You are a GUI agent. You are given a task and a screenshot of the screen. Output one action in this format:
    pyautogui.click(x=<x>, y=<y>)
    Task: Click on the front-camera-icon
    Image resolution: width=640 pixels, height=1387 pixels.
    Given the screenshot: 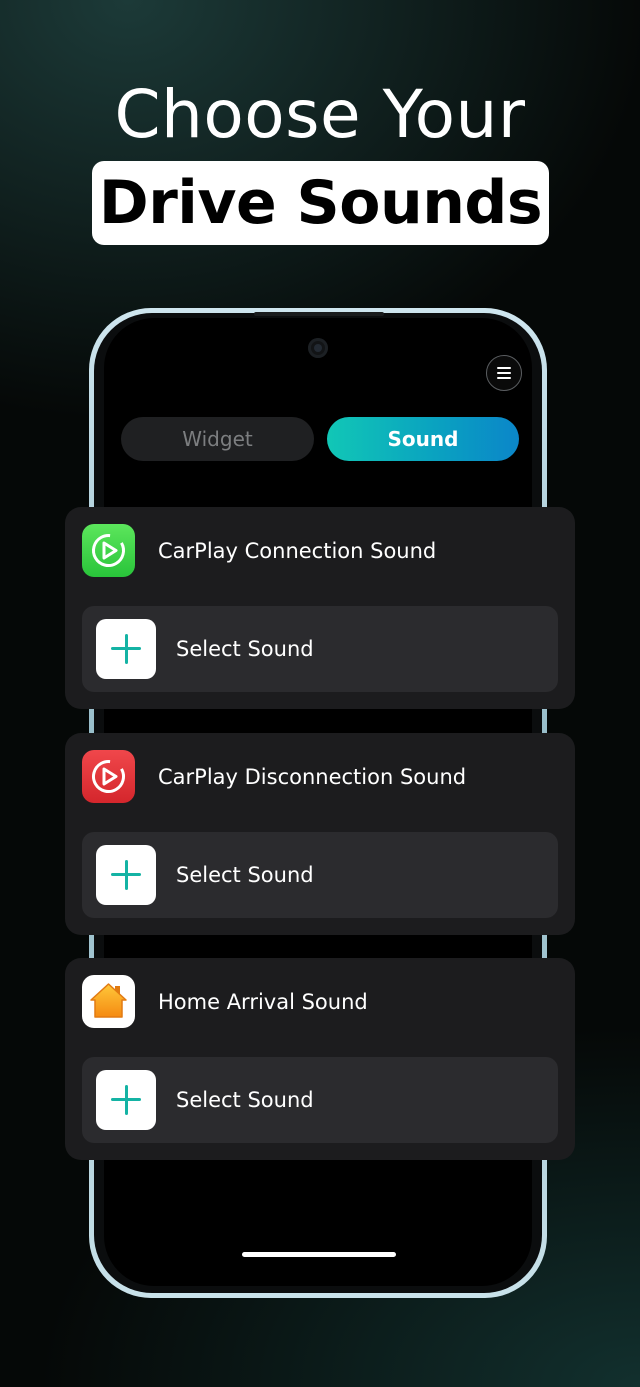 What is the action you would take?
    pyautogui.click(x=318, y=348)
    